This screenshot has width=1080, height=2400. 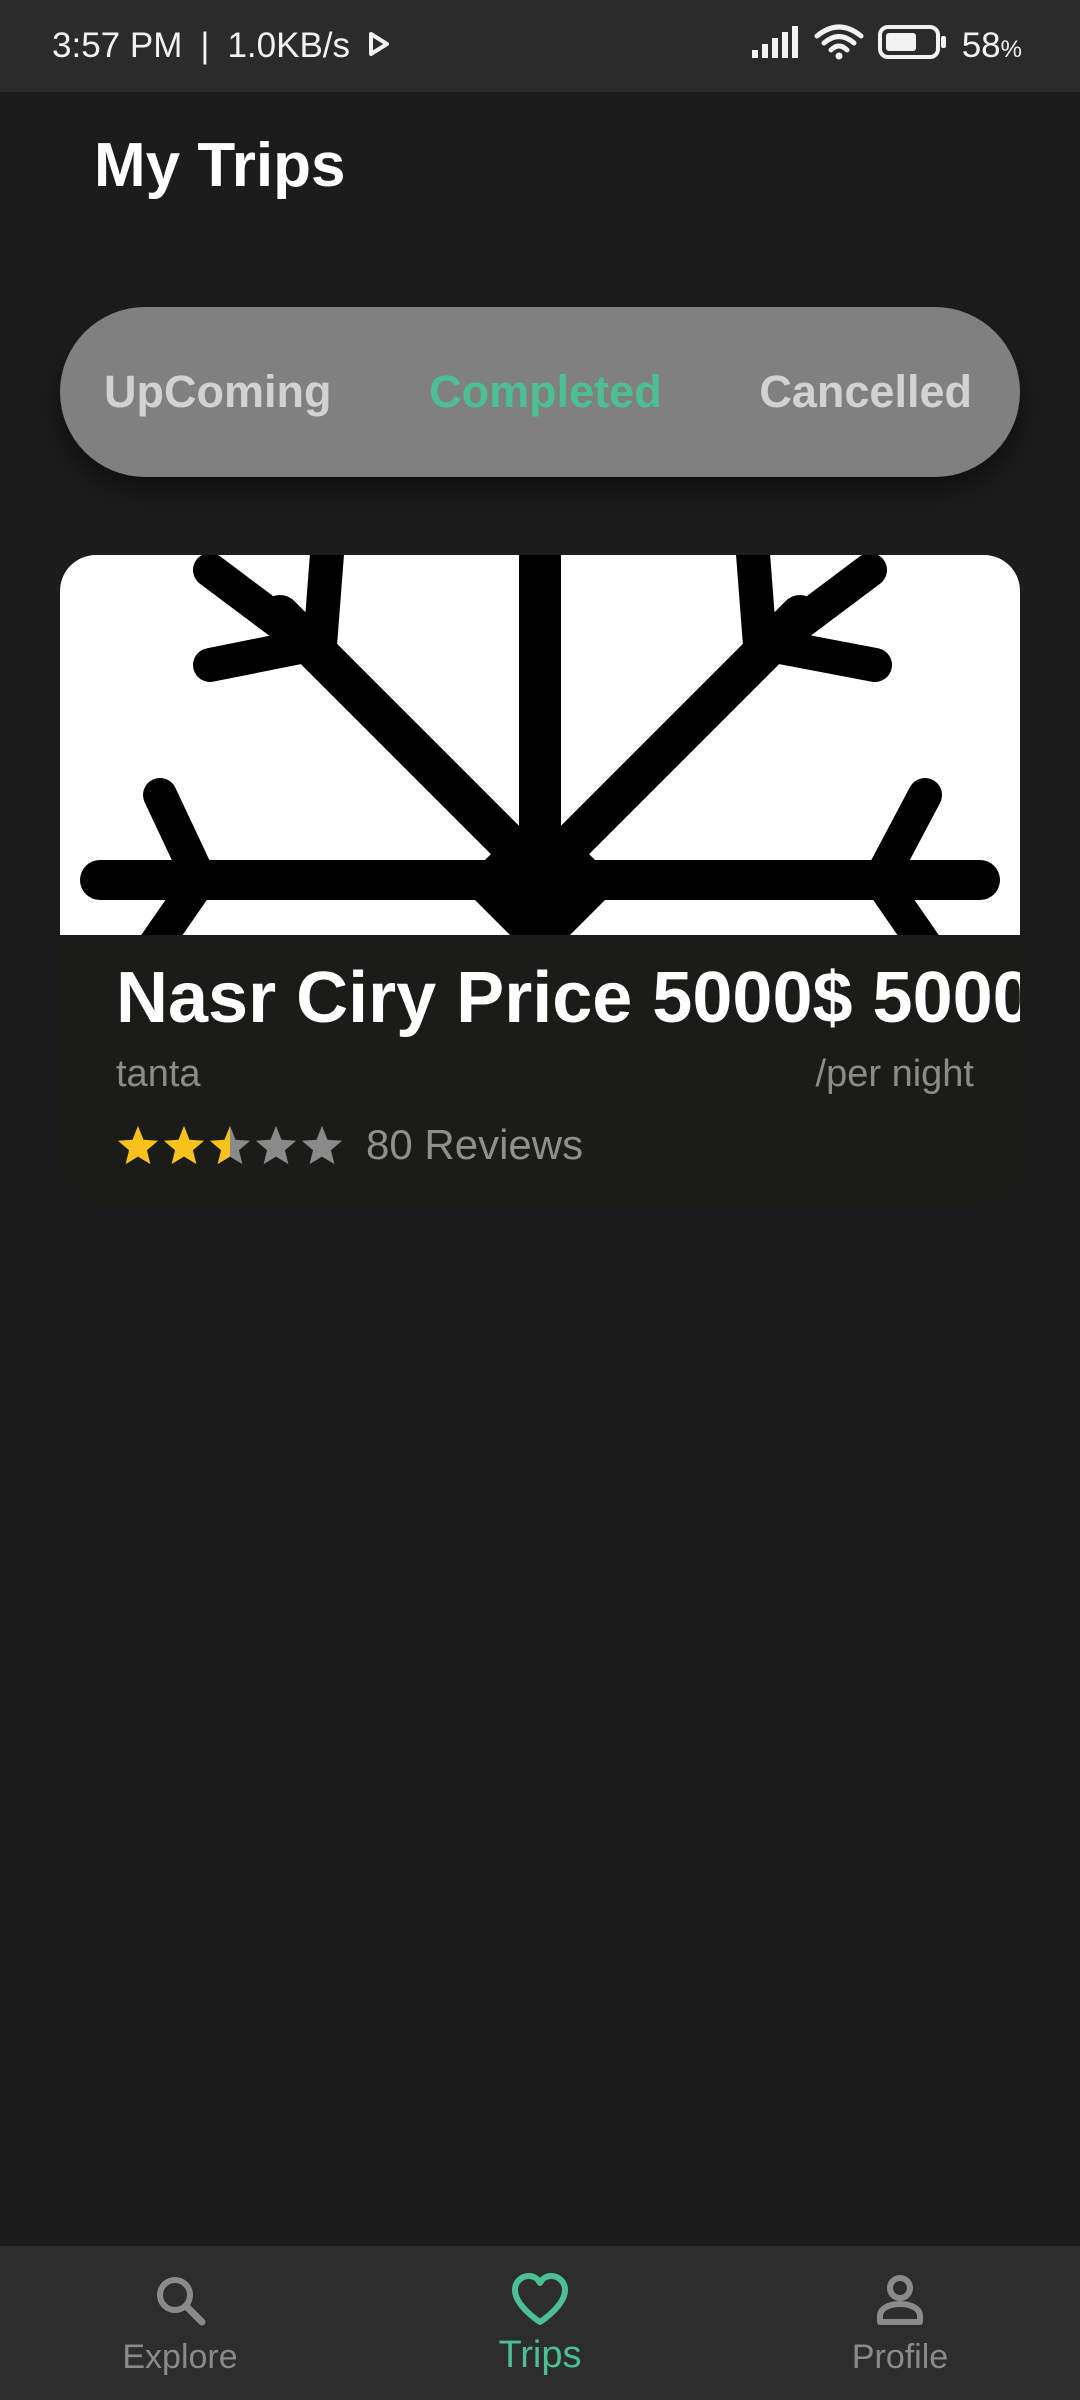 What do you see at coordinates (540, 46) in the screenshot?
I see `status-bar: 3:57 PM | 1.0KB/s 58%` at bounding box center [540, 46].